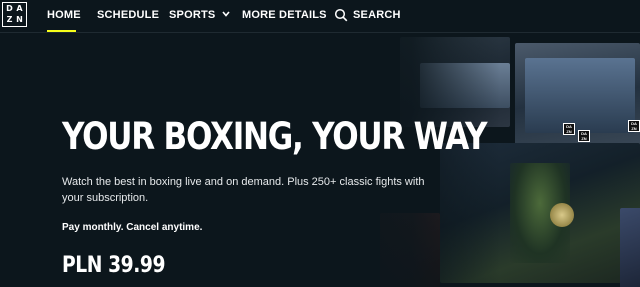 This screenshot has height=287, width=640. Describe the element at coordinates (275, 136) in the screenshot. I see `hero-headline: YOUR BOXING, YOUR WAY` at that location.